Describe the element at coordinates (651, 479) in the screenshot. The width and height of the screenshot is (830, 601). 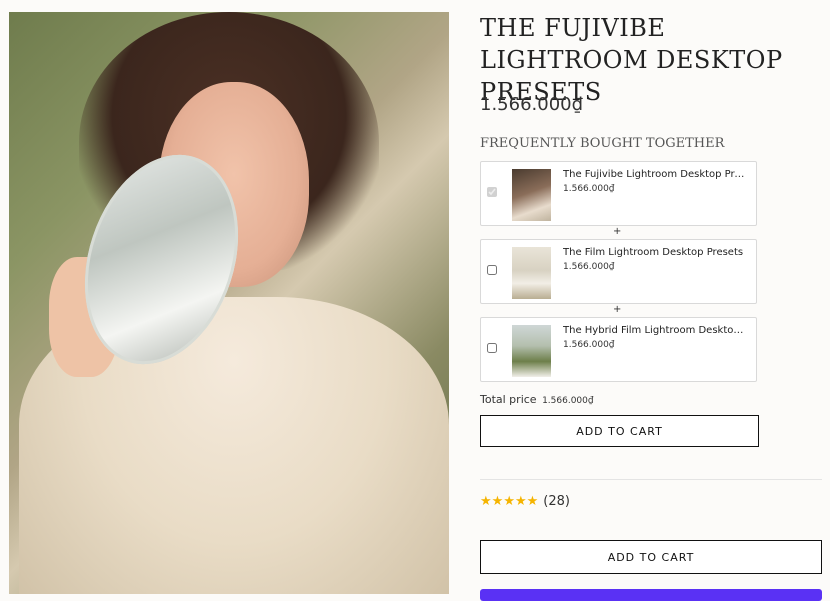
I see `divider` at that location.